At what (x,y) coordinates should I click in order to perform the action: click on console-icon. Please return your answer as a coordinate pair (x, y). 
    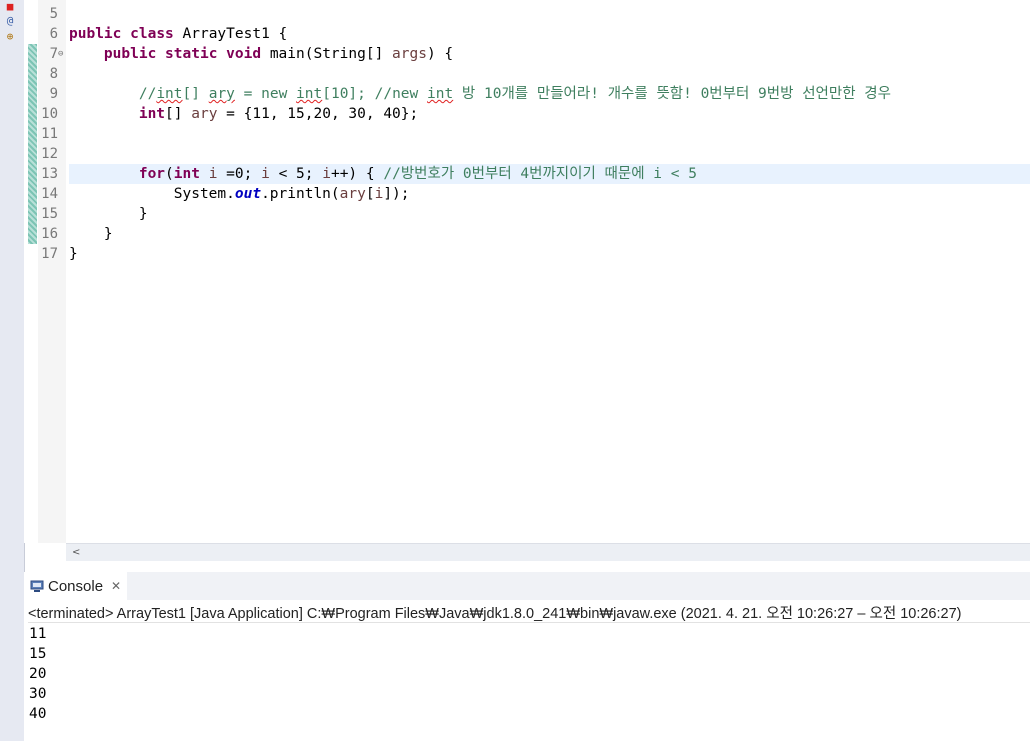
    Looking at the image, I should click on (37, 586).